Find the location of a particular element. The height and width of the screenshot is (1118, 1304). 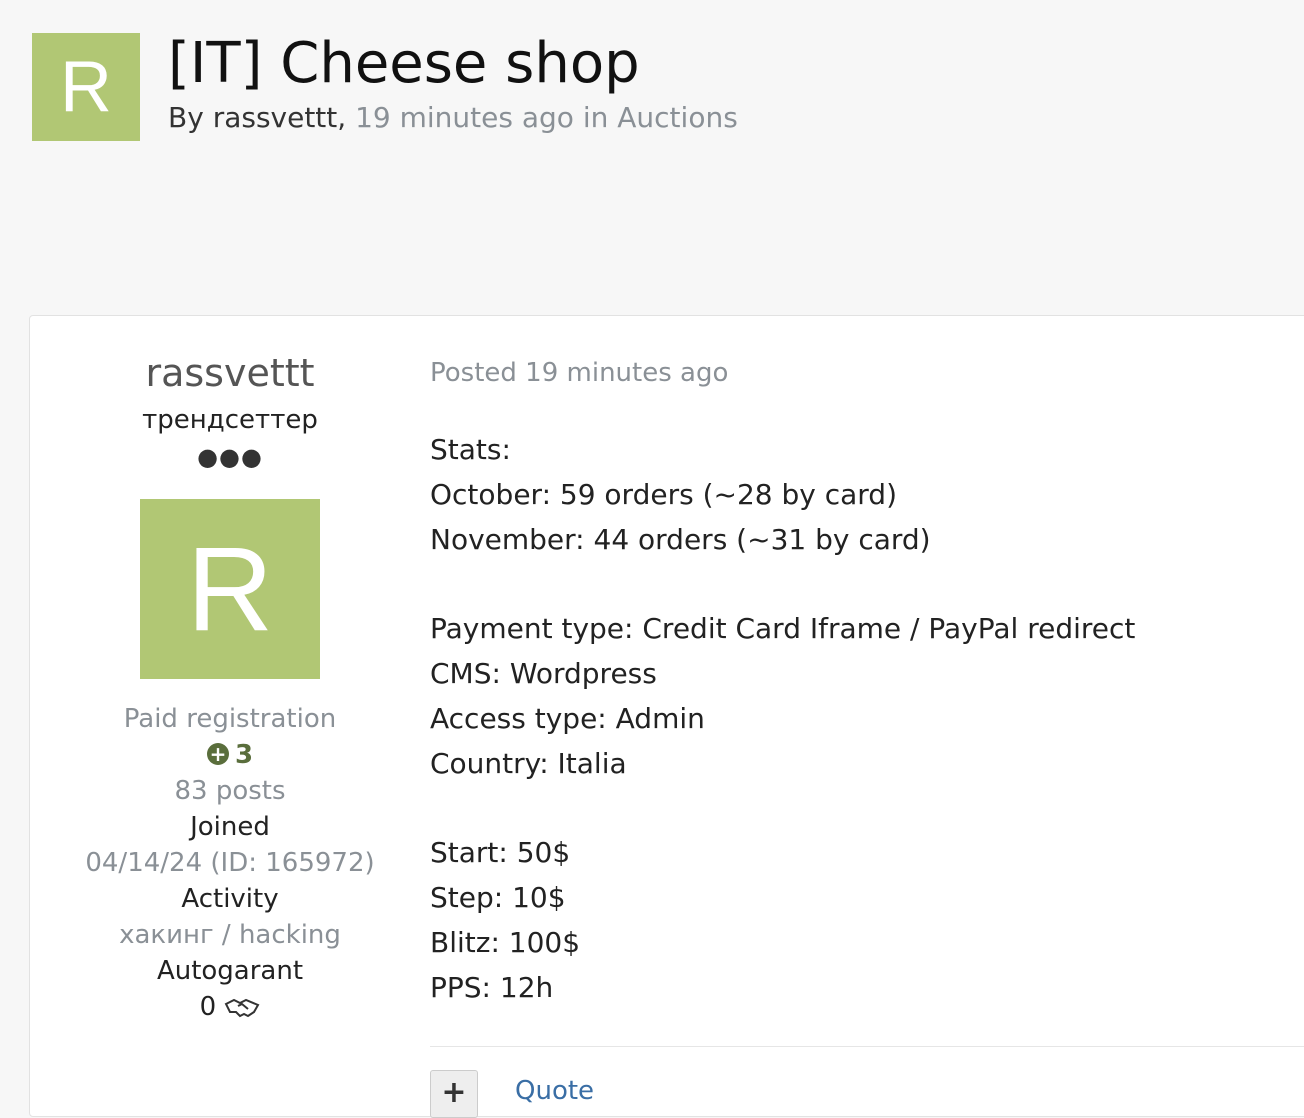

byline-prefix: By is located at coordinates (186, 117).